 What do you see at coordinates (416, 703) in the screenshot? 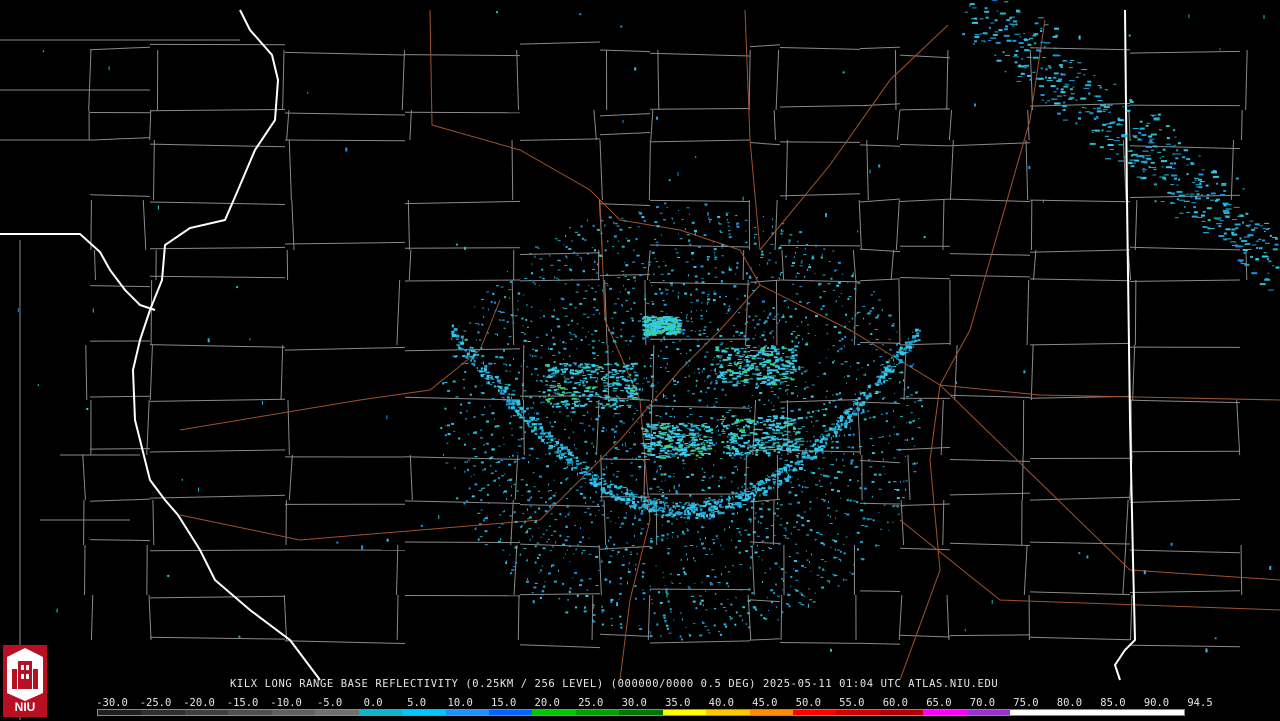
I see `scale-label: 5.0` at bounding box center [416, 703].